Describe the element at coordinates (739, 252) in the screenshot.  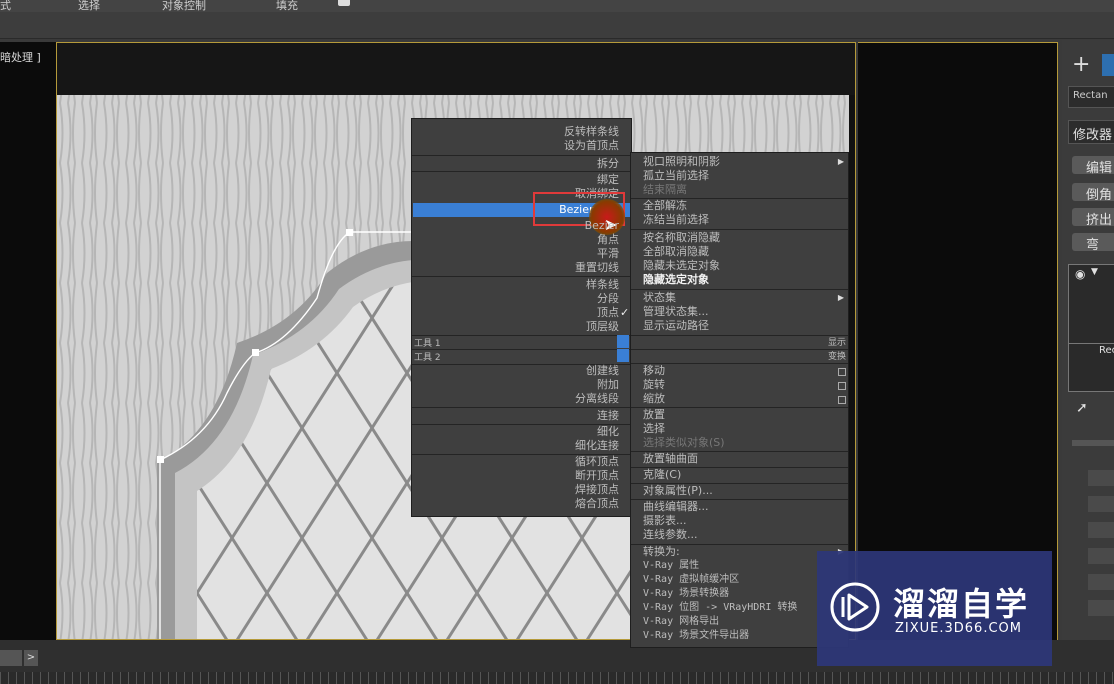
I see `menu-item: 全部取消隐藏` at that location.